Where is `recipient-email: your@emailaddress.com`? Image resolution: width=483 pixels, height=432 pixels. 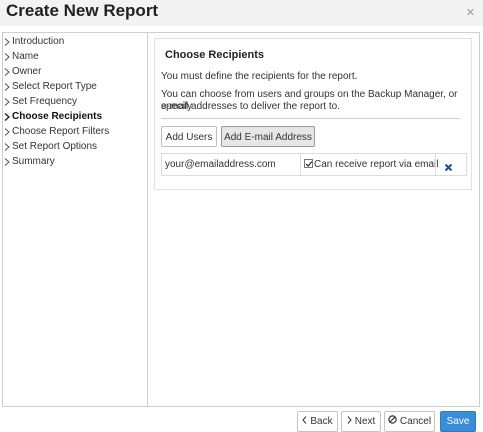 recipient-email: your@emailaddress.com is located at coordinates (220, 164).